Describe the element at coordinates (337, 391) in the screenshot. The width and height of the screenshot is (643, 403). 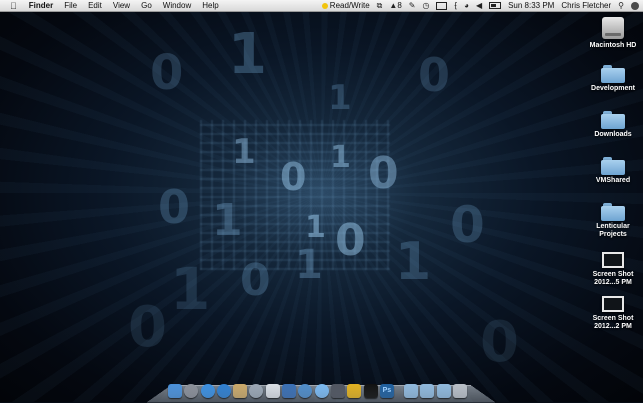
I see `camera-icon` at that location.